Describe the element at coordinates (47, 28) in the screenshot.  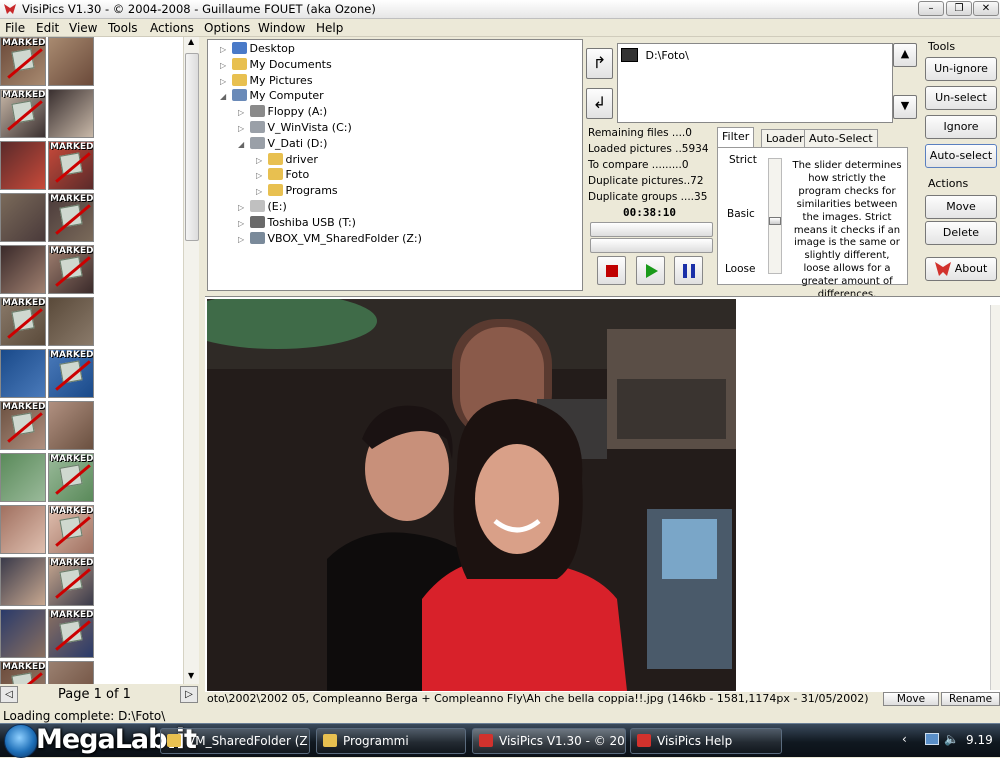
I see `menu-edit: Edit` at that location.